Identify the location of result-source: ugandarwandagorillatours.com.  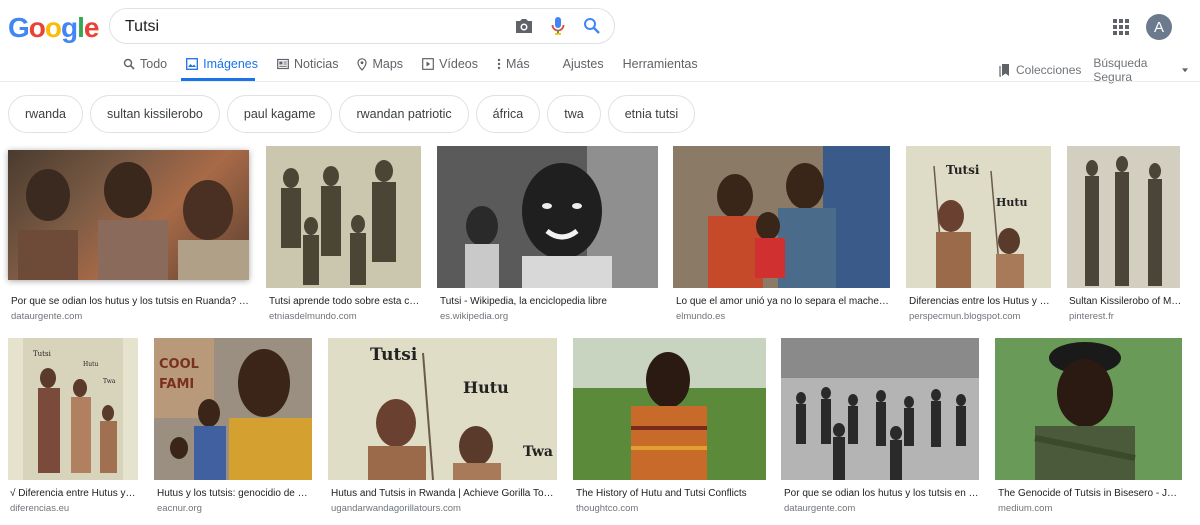
(444, 508).